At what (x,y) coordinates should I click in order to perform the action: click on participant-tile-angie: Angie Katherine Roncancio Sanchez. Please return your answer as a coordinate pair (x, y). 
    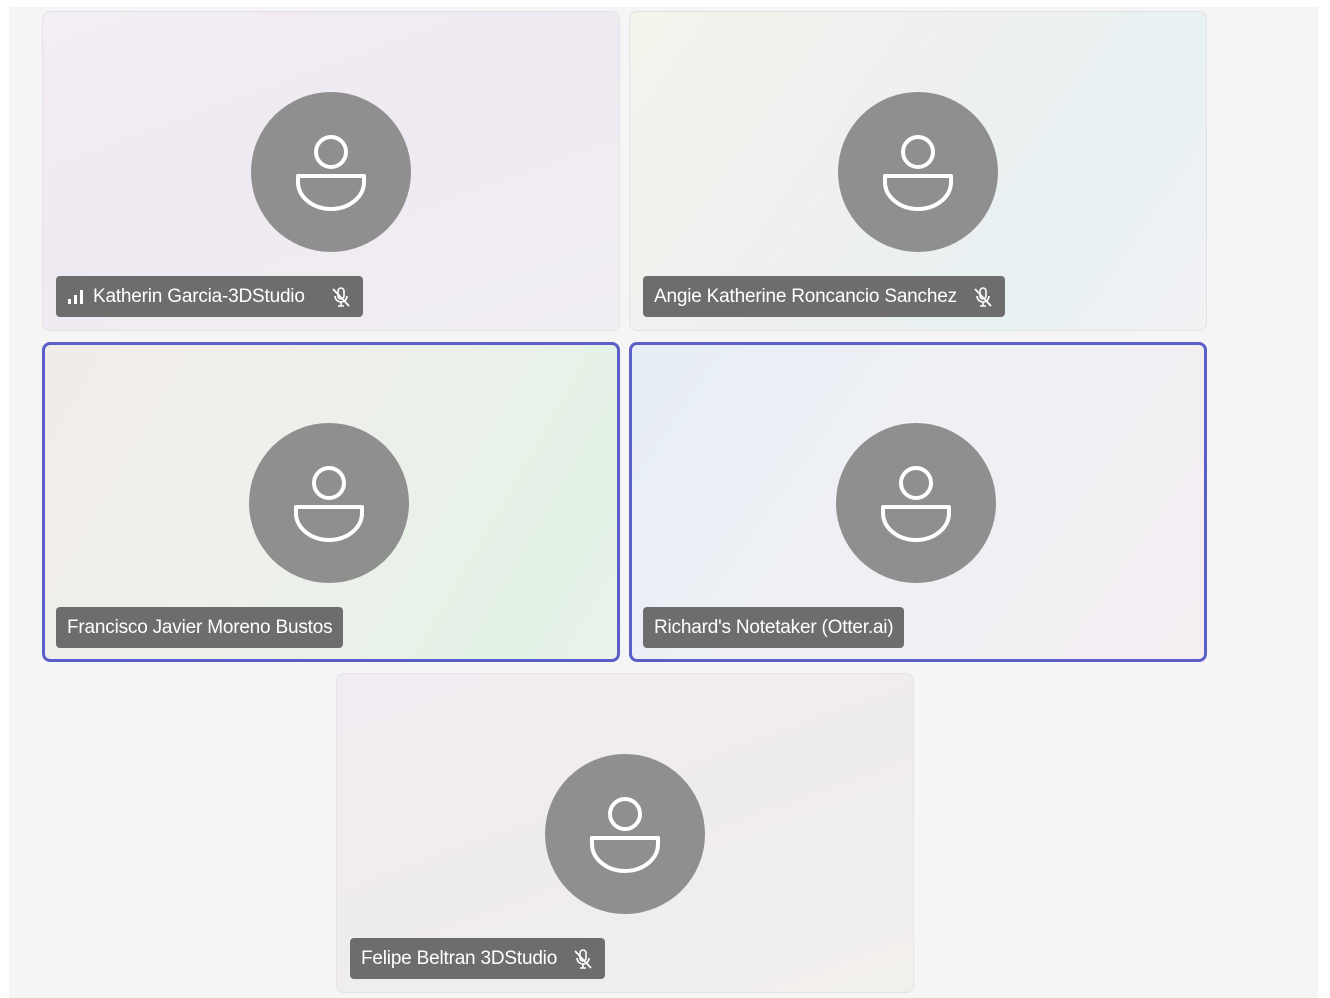
    Looking at the image, I should click on (918, 171).